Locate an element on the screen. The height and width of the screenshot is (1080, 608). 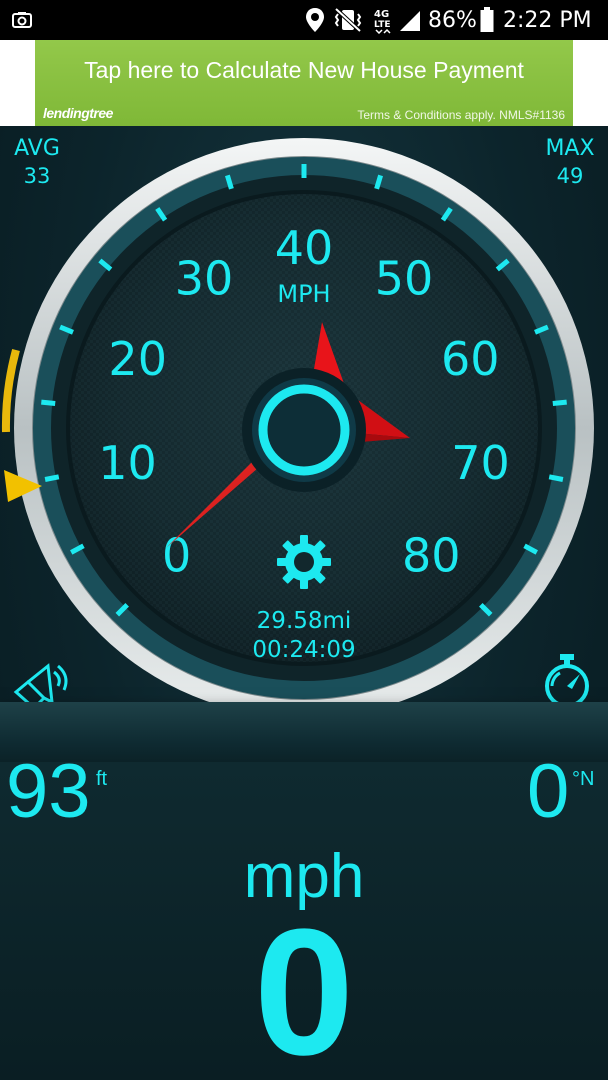
readout-divider is located at coordinates (304, 732).